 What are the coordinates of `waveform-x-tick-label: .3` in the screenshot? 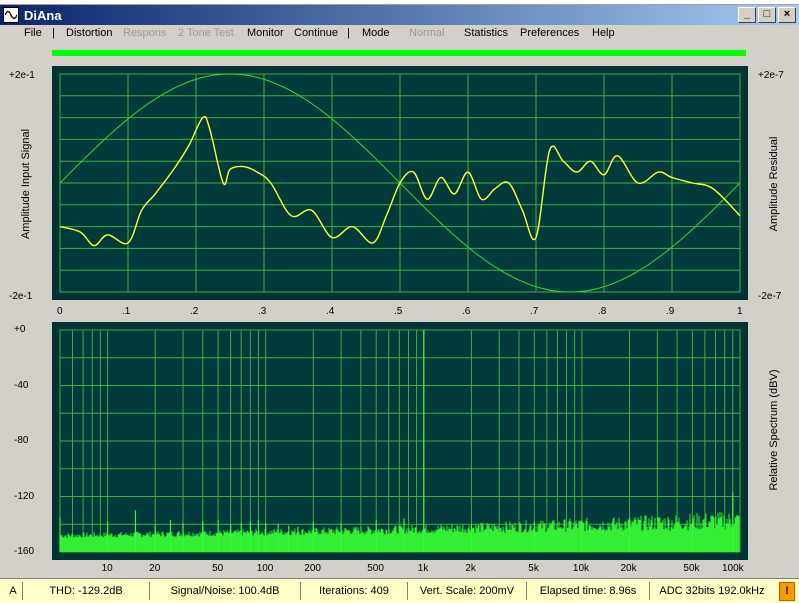 It's located at (262, 311).